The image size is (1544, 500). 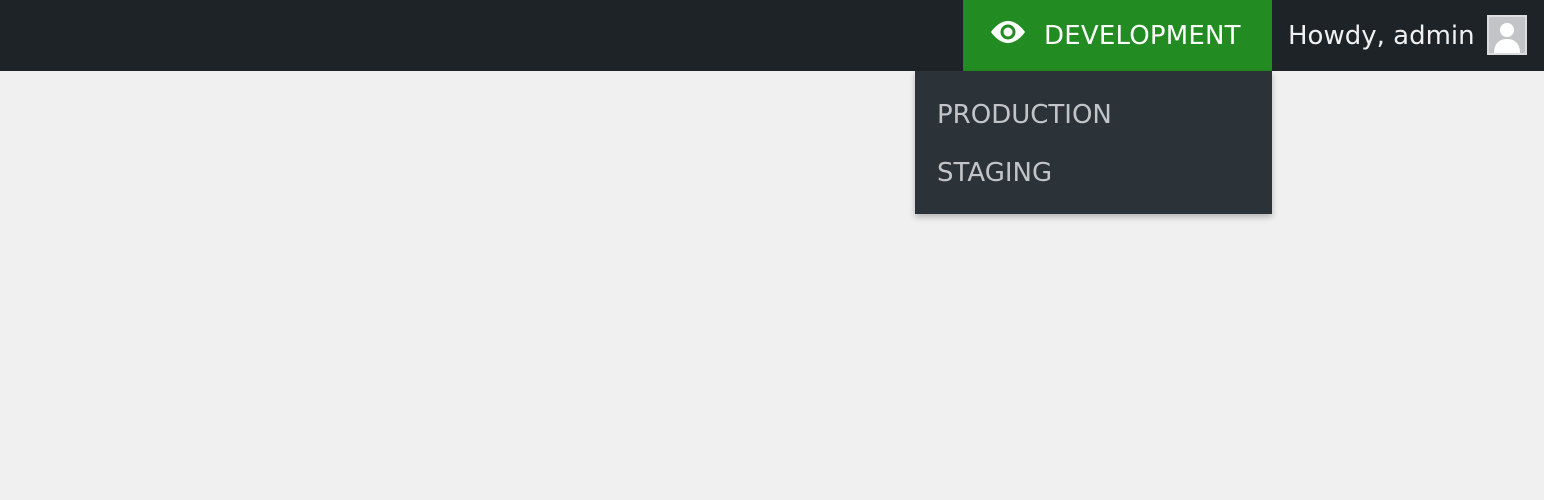 What do you see at coordinates (1381, 36) in the screenshot?
I see `greeting-text: Howdy, admin` at bounding box center [1381, 36].